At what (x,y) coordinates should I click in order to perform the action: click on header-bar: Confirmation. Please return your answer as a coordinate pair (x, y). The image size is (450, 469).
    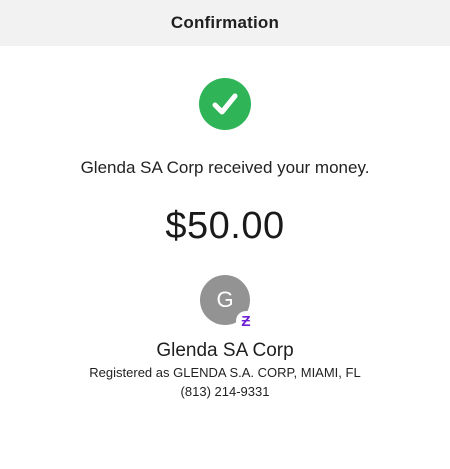
    Looking at the image, I should click on (225, 23).